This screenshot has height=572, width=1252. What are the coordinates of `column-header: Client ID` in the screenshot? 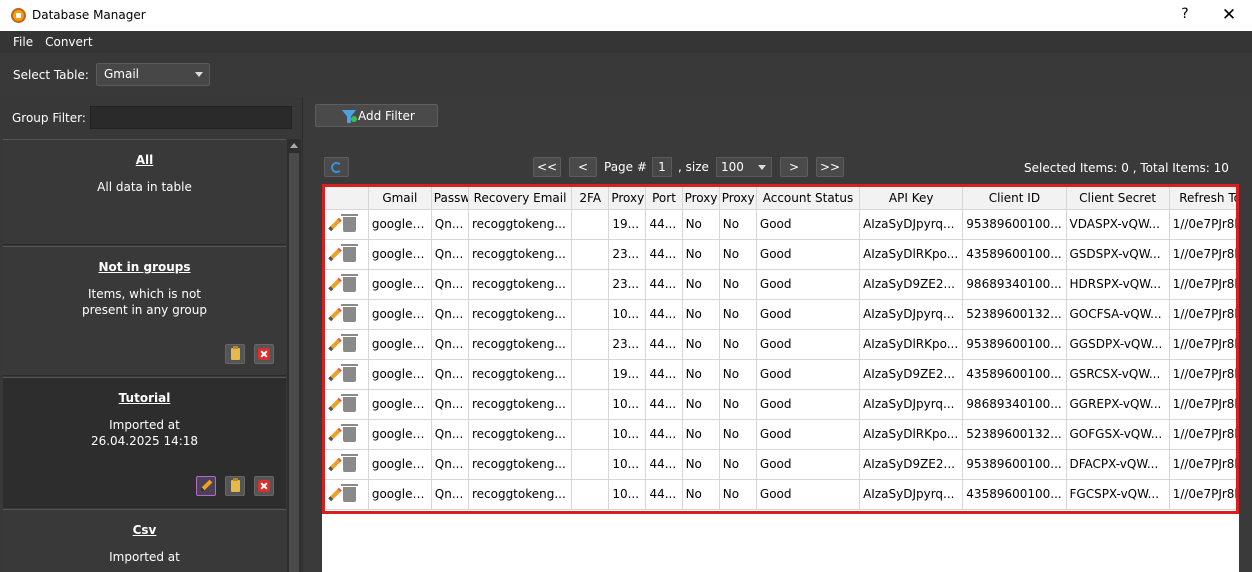 It's located at (1014, 198).